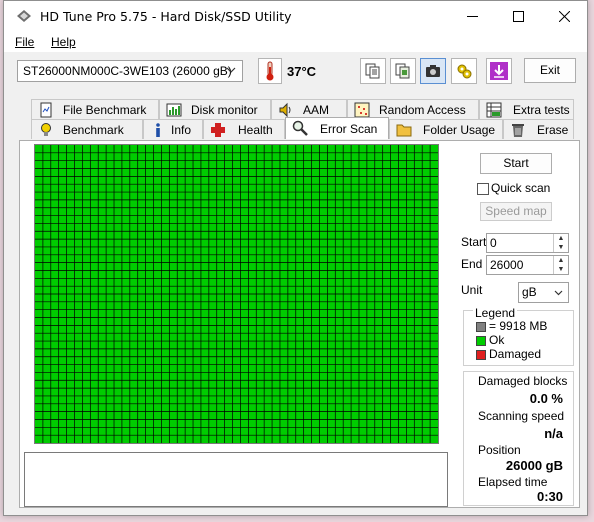 This screenshot has width=594, height=522. I want to click on disk-monitor-icon, so click(174, 110).